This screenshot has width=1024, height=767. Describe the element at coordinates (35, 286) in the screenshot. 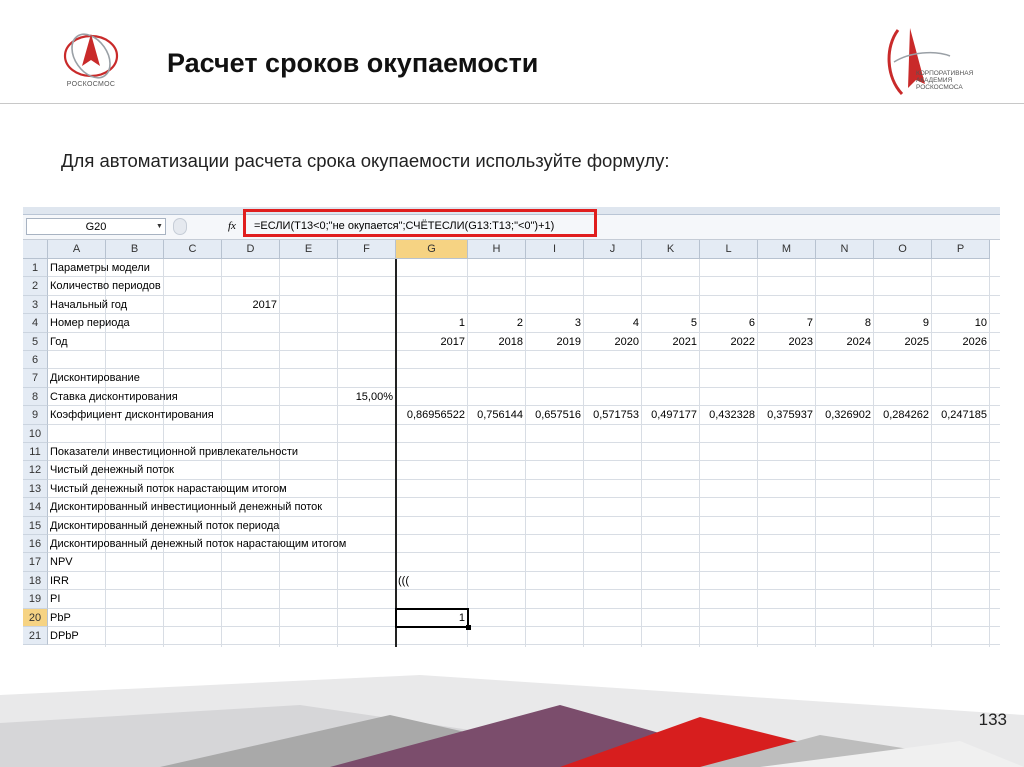

I see `row-header-2: 2` at that location.